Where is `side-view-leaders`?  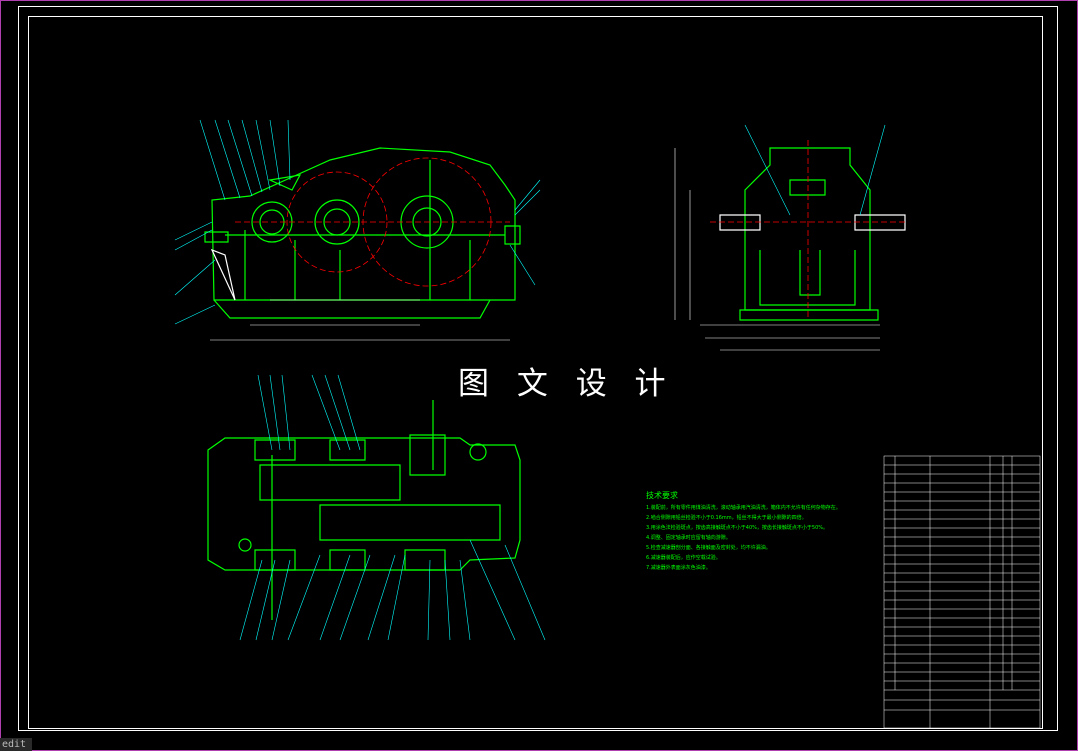
side-view-leaders is located at coordinates (815, 170).